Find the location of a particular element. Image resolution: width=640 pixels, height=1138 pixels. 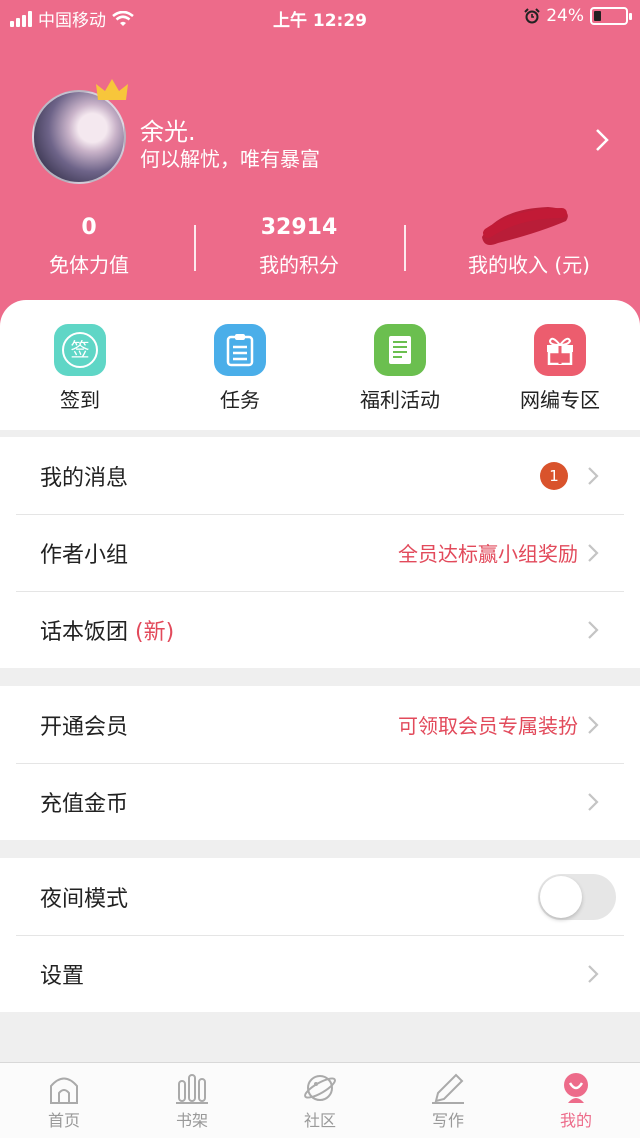

menu-item-messages: 我的消息 1 is located at coordinates (320, 475).